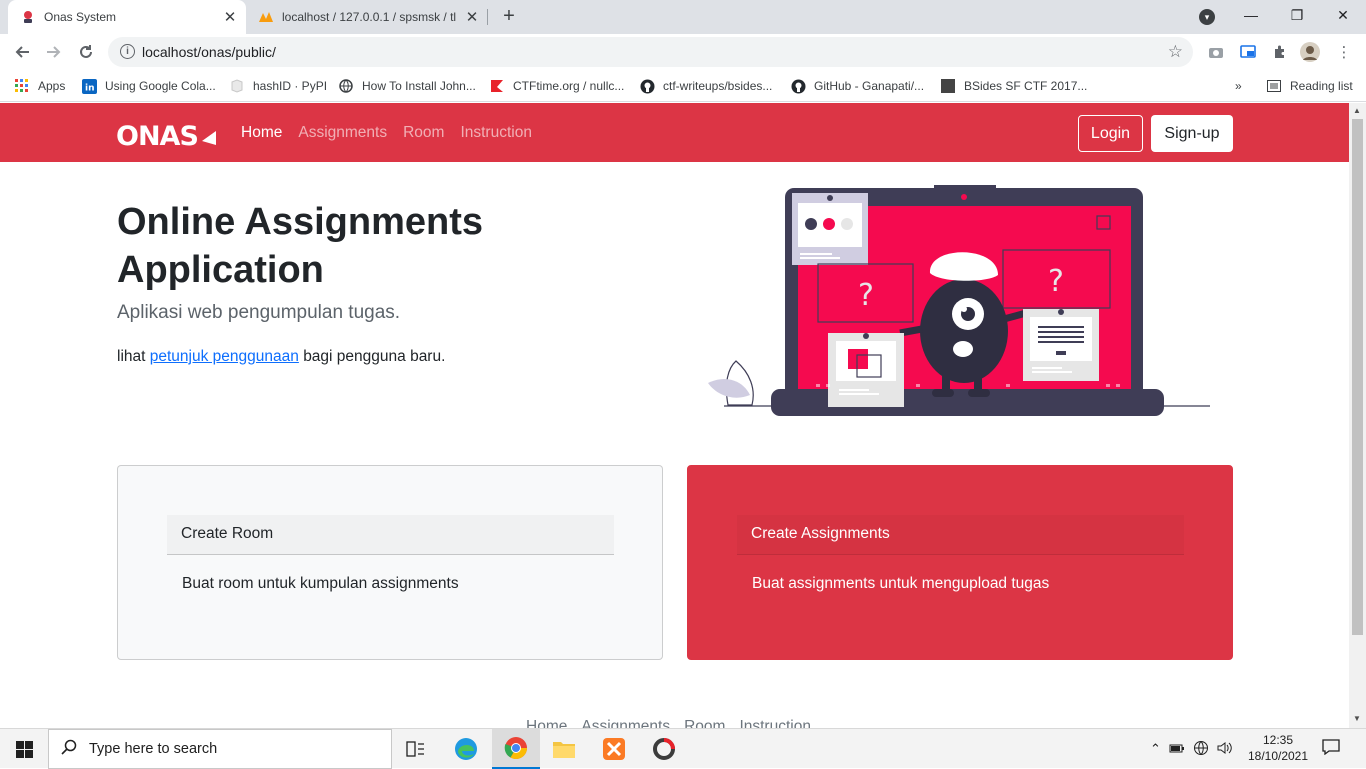 This screenshot has width=1366, height=769. Describe the element at coordinates (1216, 52) in the screenshot. I see `camera-icon` at that location.